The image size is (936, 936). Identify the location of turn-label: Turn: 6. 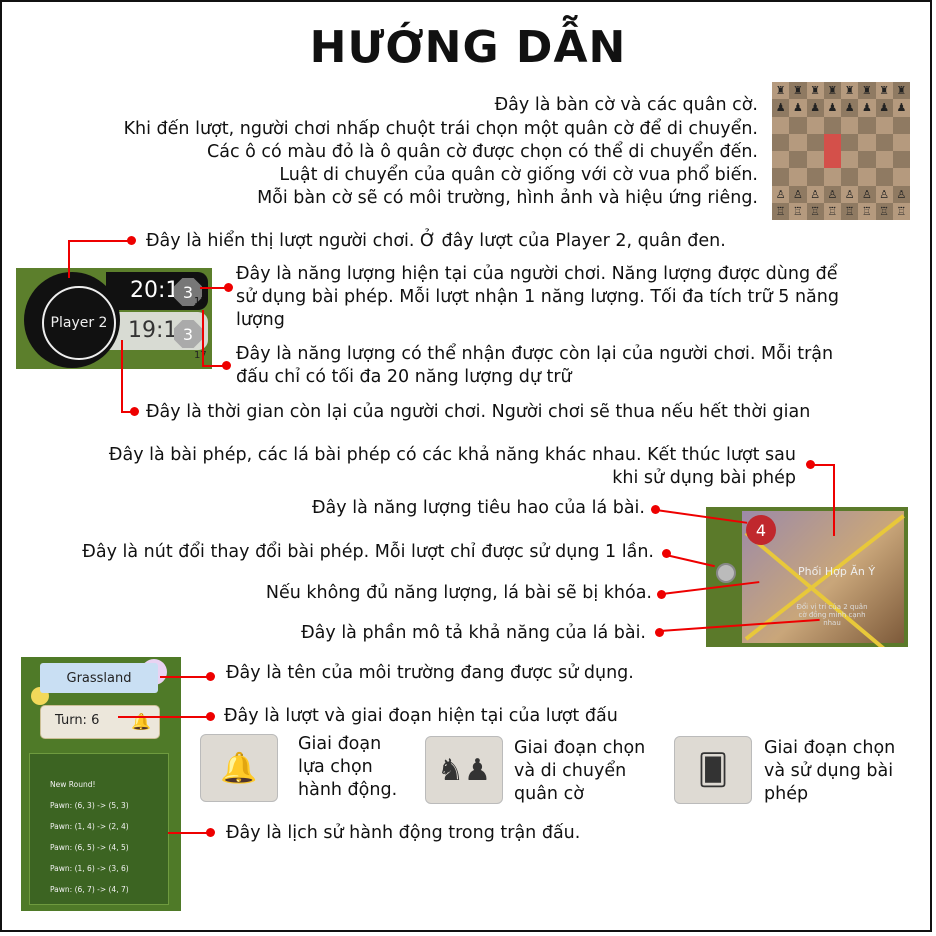
(77, 720).